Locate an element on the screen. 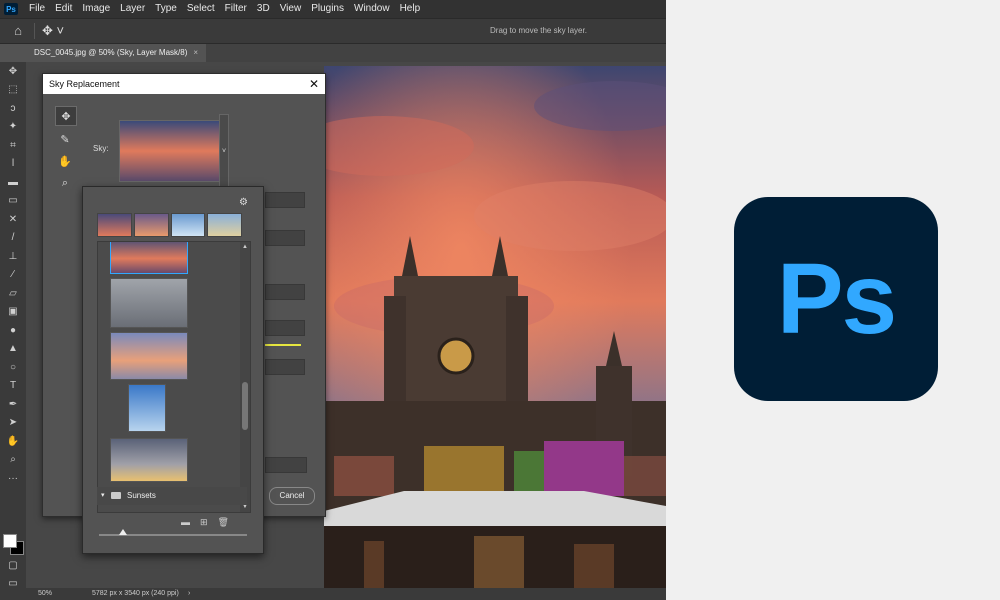 This screenshot has height=600, width=1000. status-menu-arrow-icon: › is located at coordinates (189, 594).